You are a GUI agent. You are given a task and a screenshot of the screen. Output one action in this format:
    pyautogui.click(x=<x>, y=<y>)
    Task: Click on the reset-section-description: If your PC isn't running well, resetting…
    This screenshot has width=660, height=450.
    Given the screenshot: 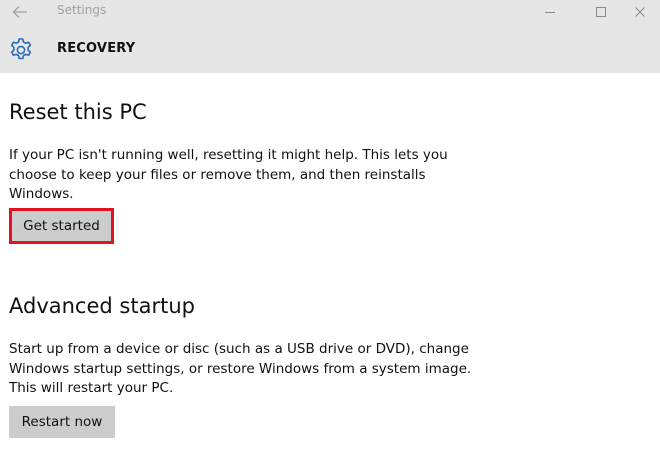 What is the action you would take?
    pyautogui.click(x=228, y=174)
    